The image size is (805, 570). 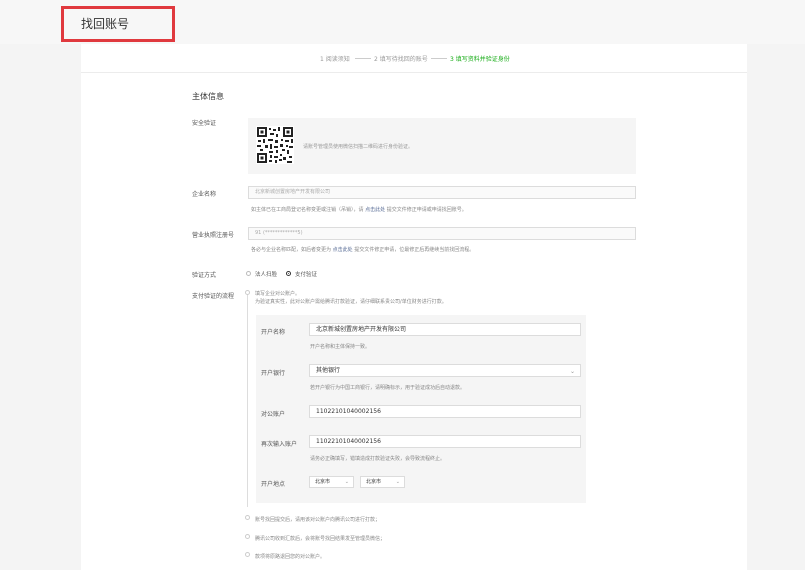 I want to click on bank-select: 其他银行 ⌄, so click(x=445, y=370).